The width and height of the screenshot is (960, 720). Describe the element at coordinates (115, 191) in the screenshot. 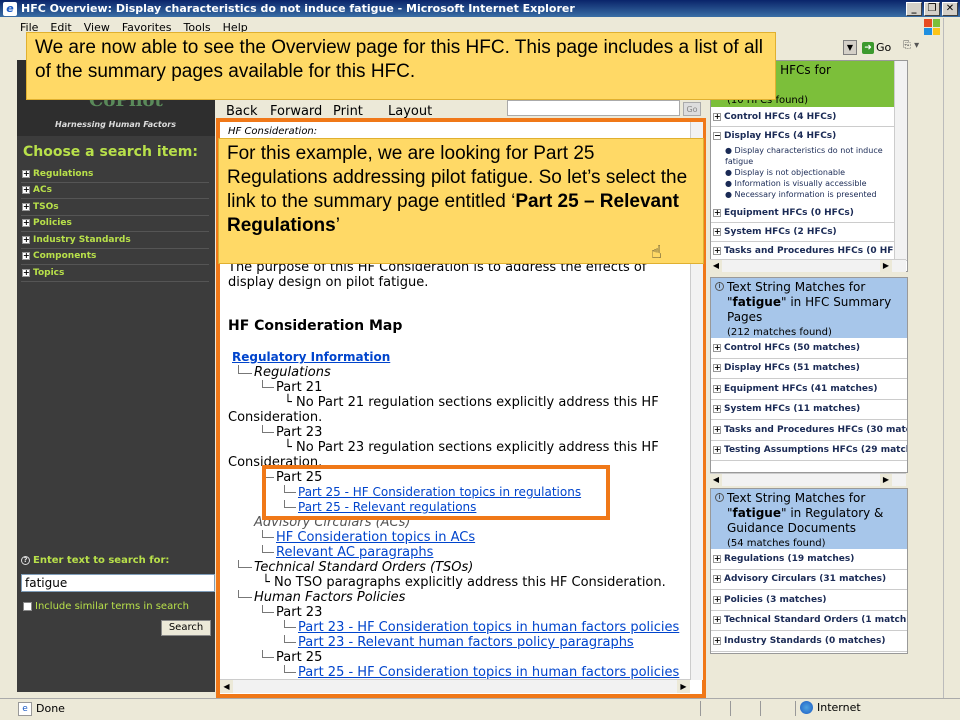

I see `nav-item-acs: + ACs` at that location.